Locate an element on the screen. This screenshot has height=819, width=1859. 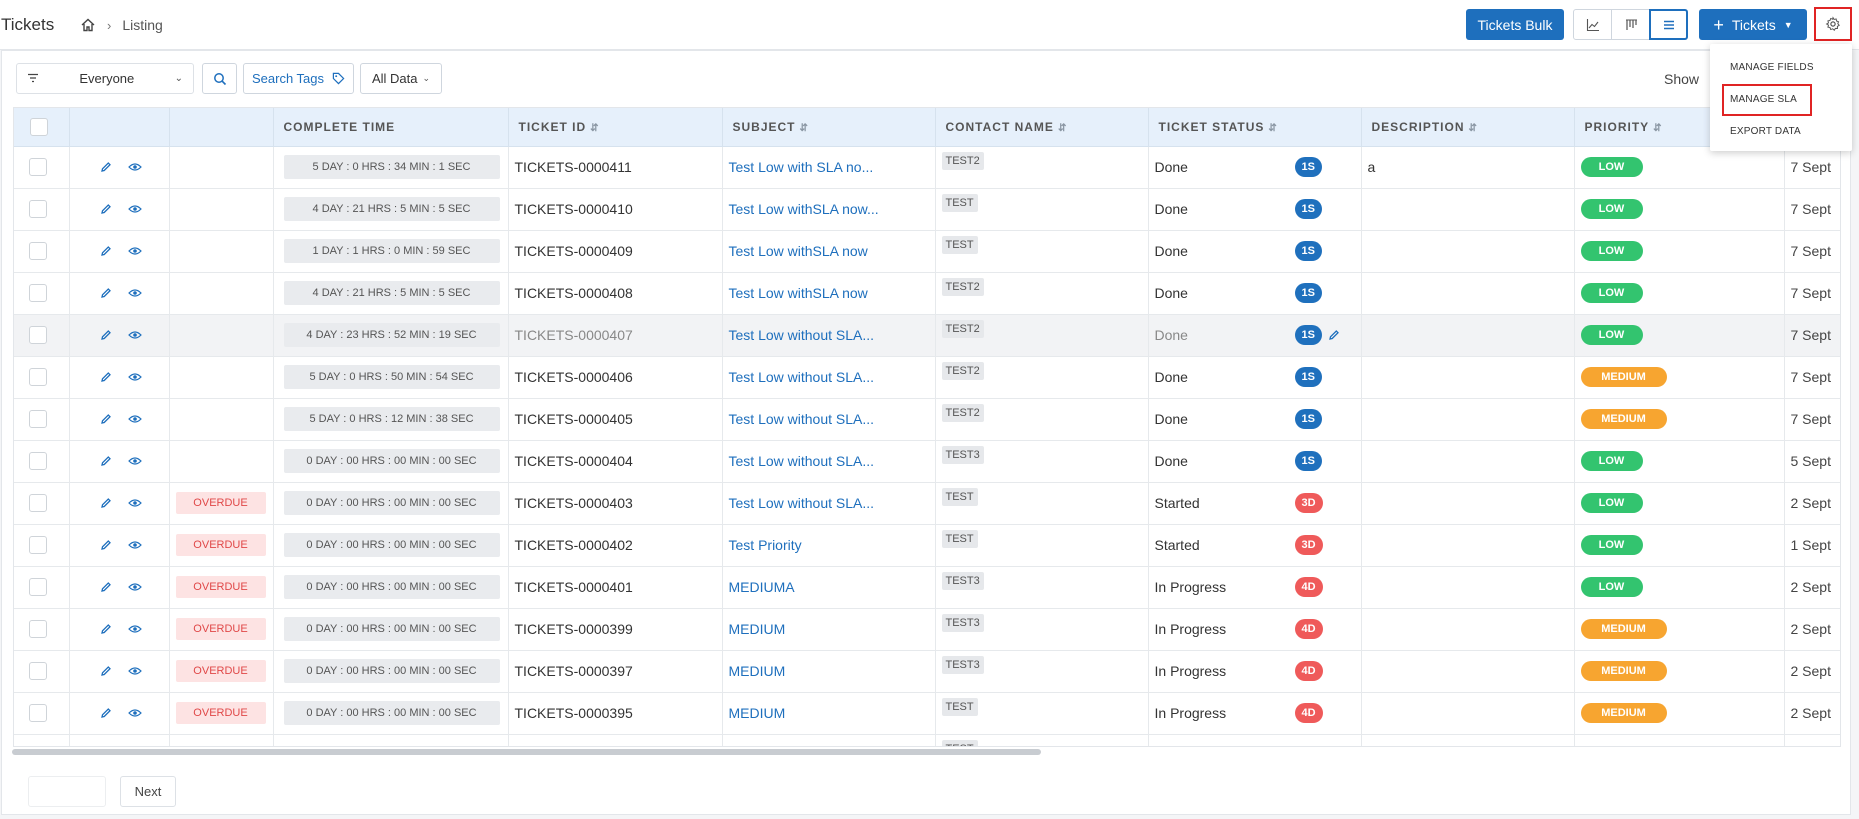
column-header: CONTACT NAME ⇵ is located at coordinates (1042, 127).